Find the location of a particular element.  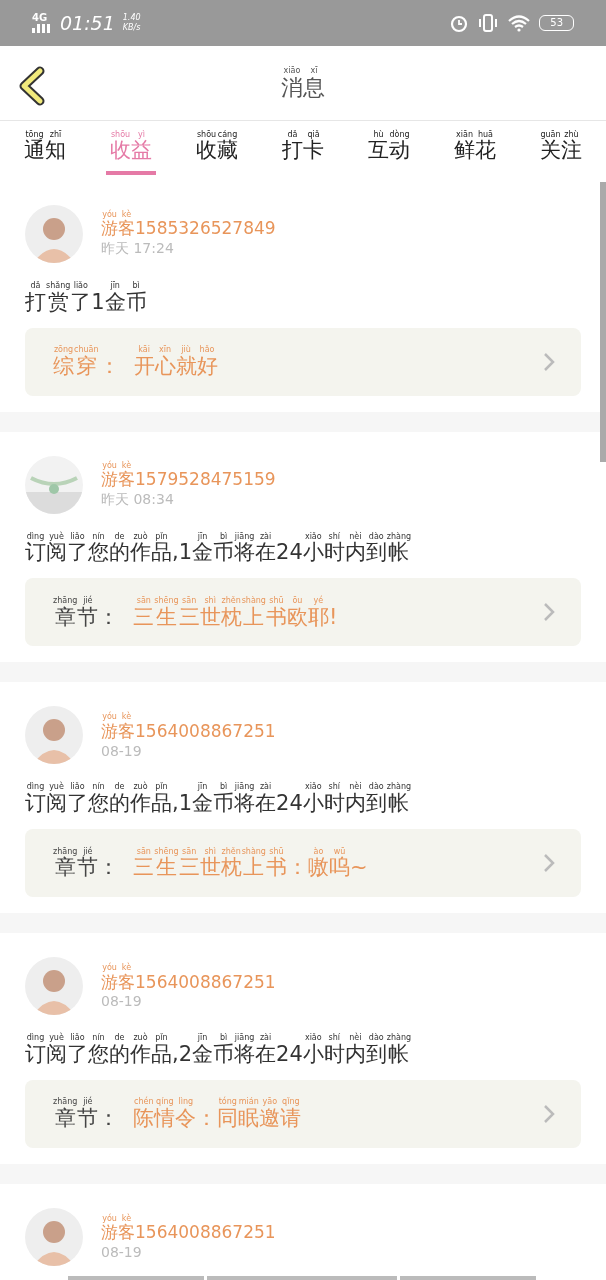

link-title: chén 陈 qíng 情 lìng 令： tóng 同 mián 眠 yāo 邀 qǐng 请 is located at coordinates (218, 1114).